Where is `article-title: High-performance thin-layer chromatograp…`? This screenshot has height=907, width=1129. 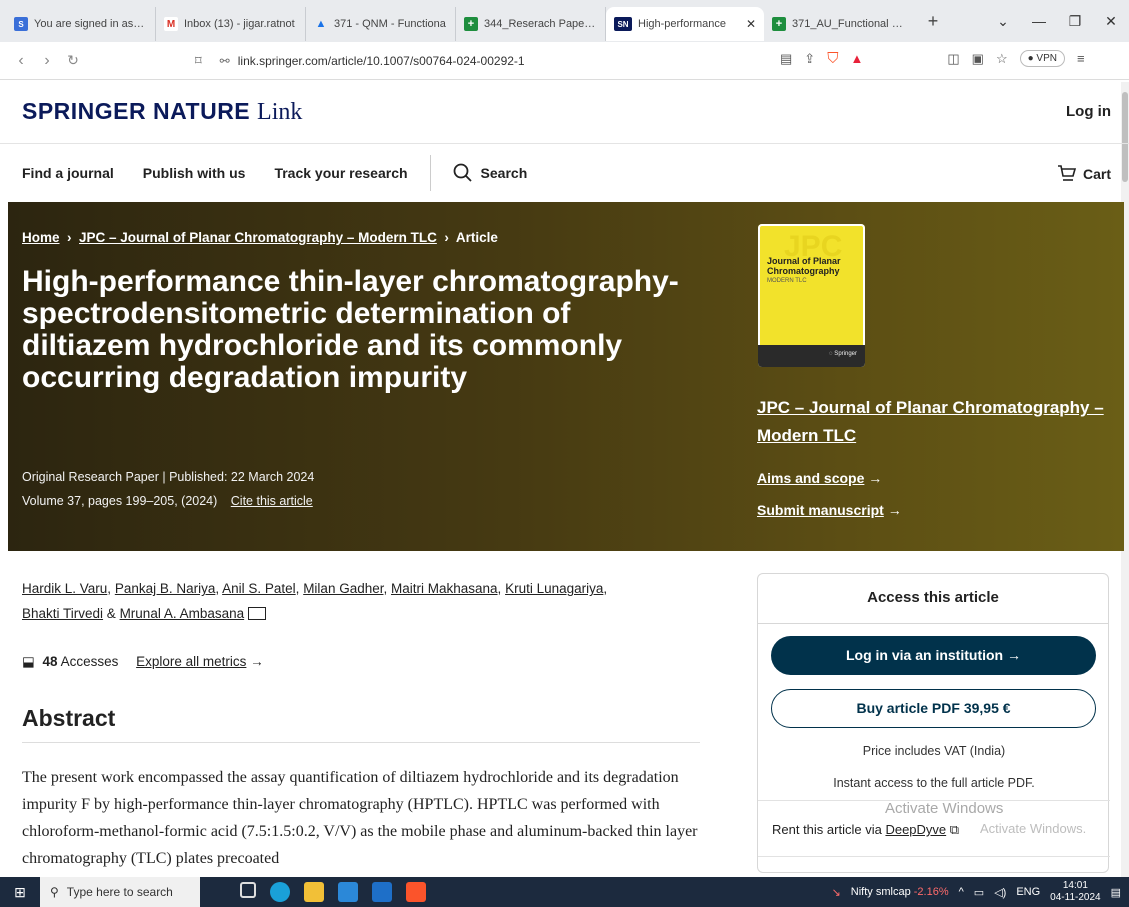
article-title: High-performance thin-layer chromatograp… is located at coordinates (350, 329).